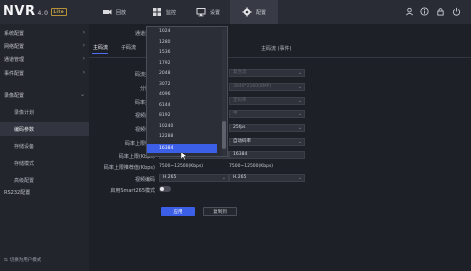 This screenshot has width=471, height=271. I want to click on sidebar-item-network: 网络配置 ›, so click(44, 46).